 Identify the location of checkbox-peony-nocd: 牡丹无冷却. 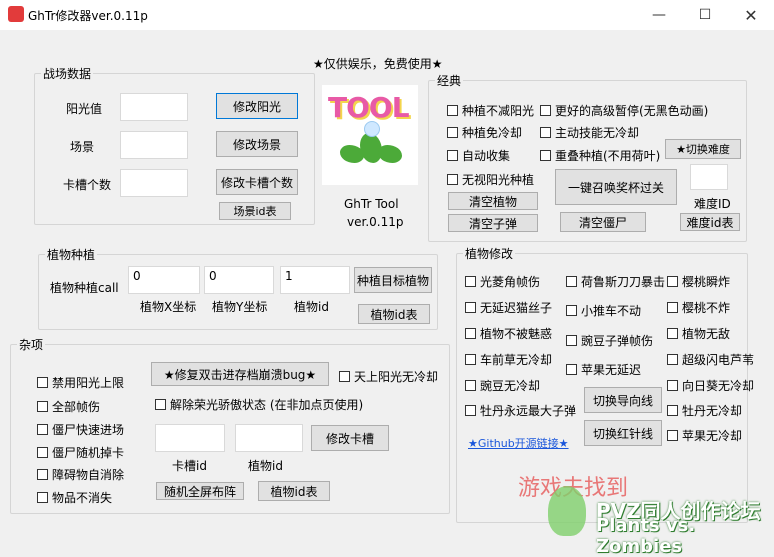
(704, 410).